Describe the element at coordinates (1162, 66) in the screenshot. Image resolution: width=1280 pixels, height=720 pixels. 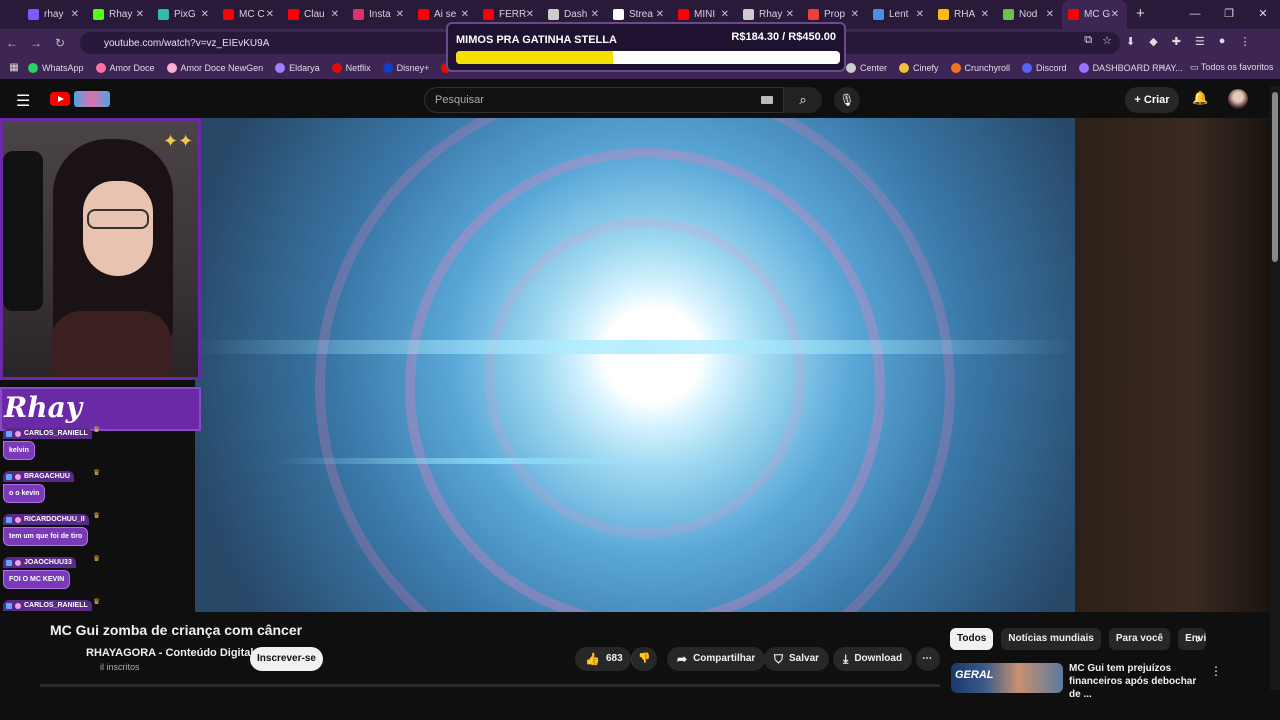
I see `bookmarks-overflow-icon: »` at that location.